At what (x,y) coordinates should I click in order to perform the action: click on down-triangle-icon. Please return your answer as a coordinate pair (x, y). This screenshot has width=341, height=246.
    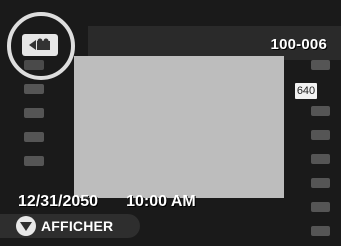
    Looking at the image, I should click on (26, 226).